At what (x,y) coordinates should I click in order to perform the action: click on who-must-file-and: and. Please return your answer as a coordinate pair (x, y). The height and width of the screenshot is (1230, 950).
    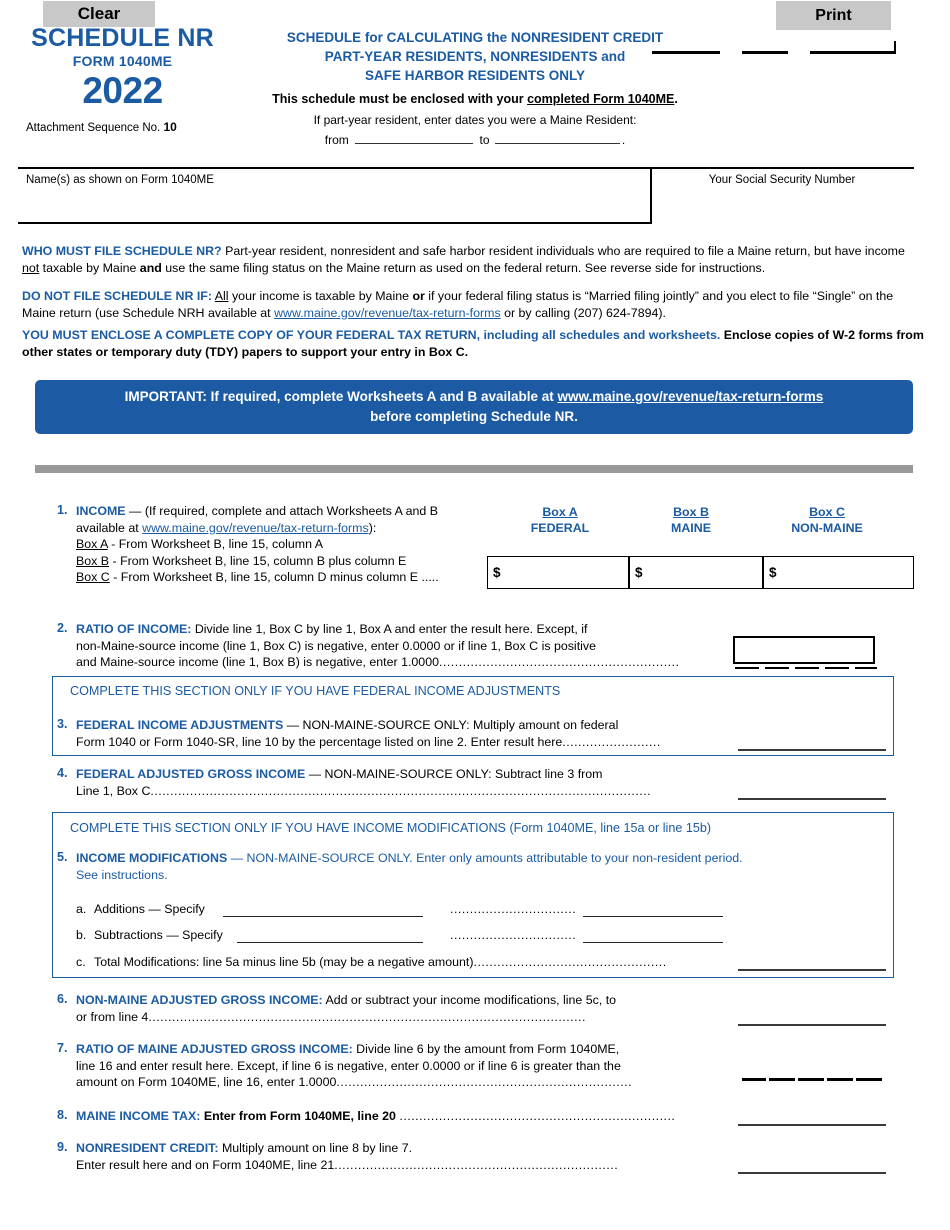
    Looking at the image, I should click on (150, 267).